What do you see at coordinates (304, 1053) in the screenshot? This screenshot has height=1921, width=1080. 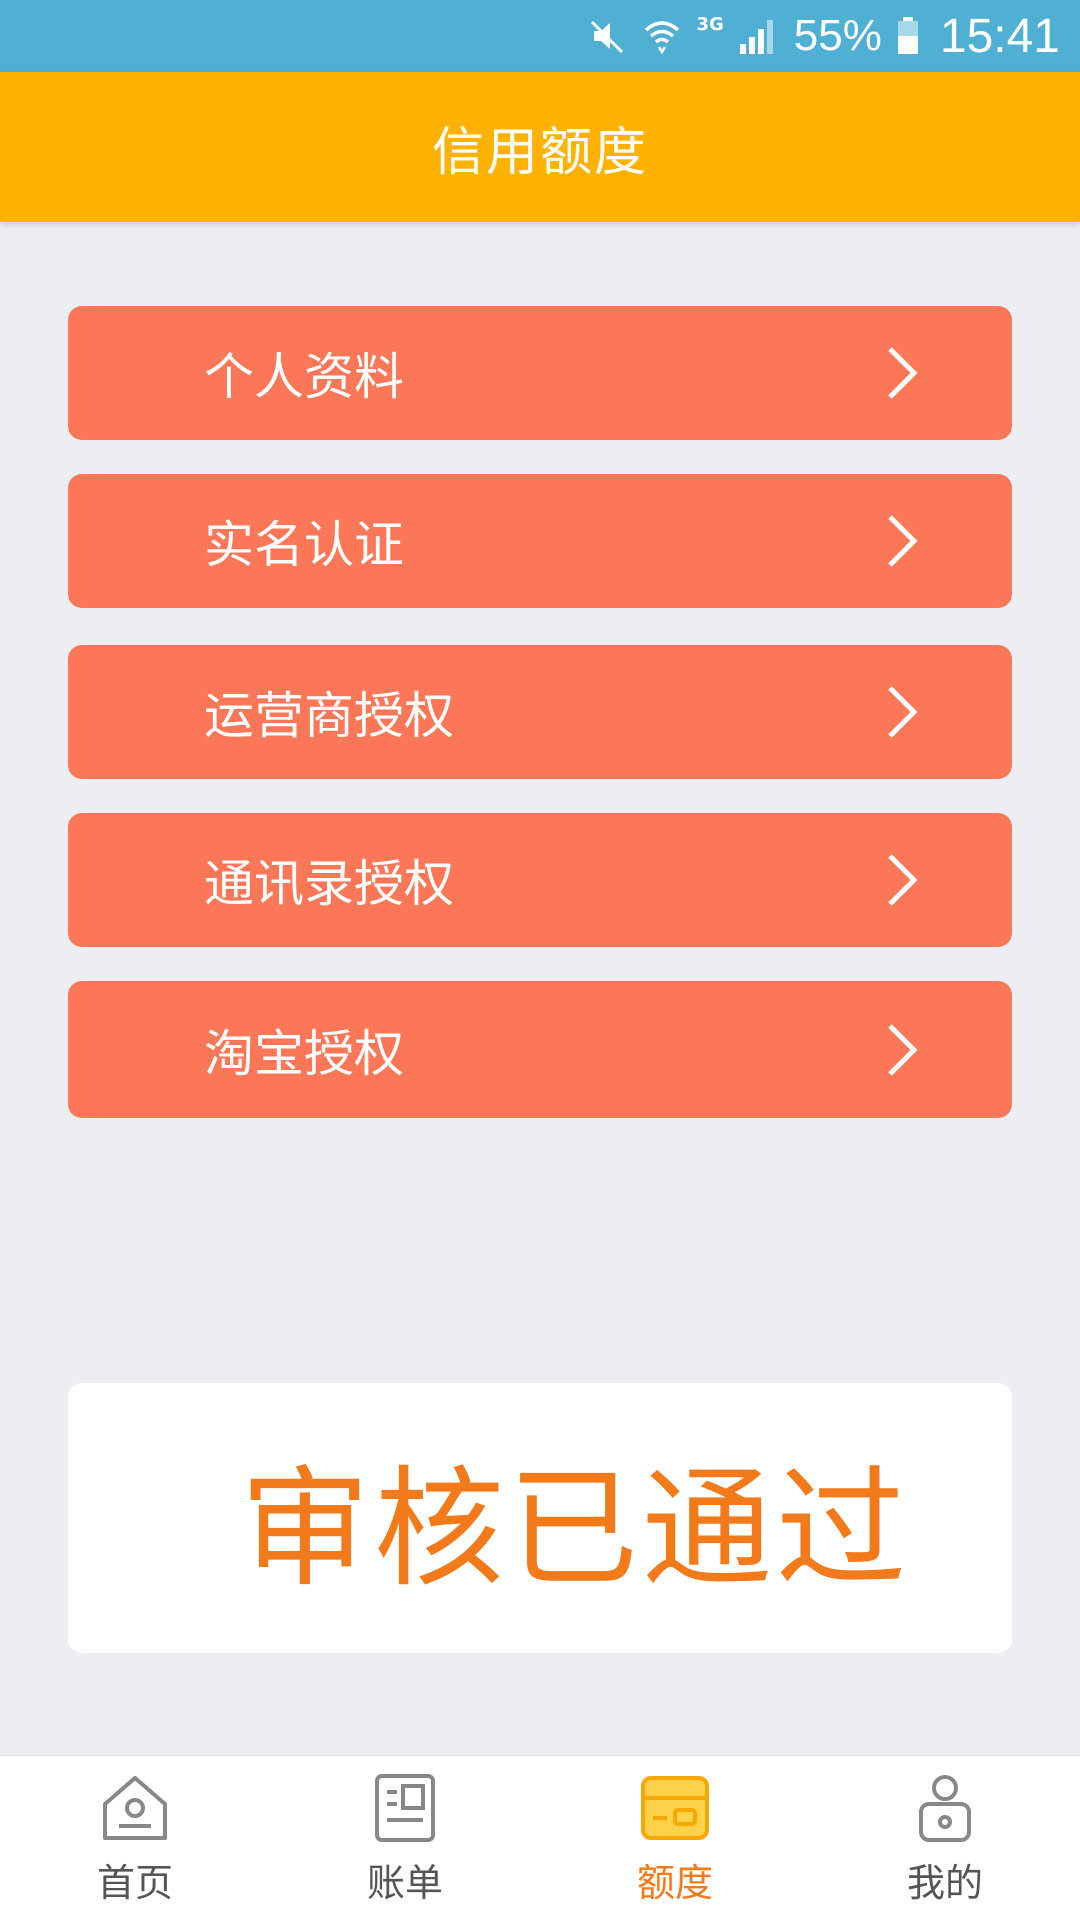 I see `menu-item-label: 淘宝授权` at bounding box center [304, 1053].